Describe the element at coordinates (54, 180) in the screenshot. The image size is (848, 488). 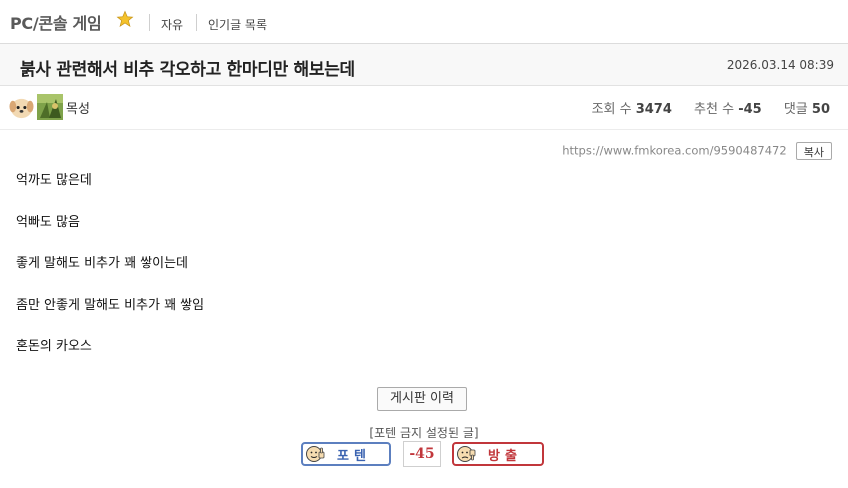
I see `body-line: 억까도 많은데` at that location.